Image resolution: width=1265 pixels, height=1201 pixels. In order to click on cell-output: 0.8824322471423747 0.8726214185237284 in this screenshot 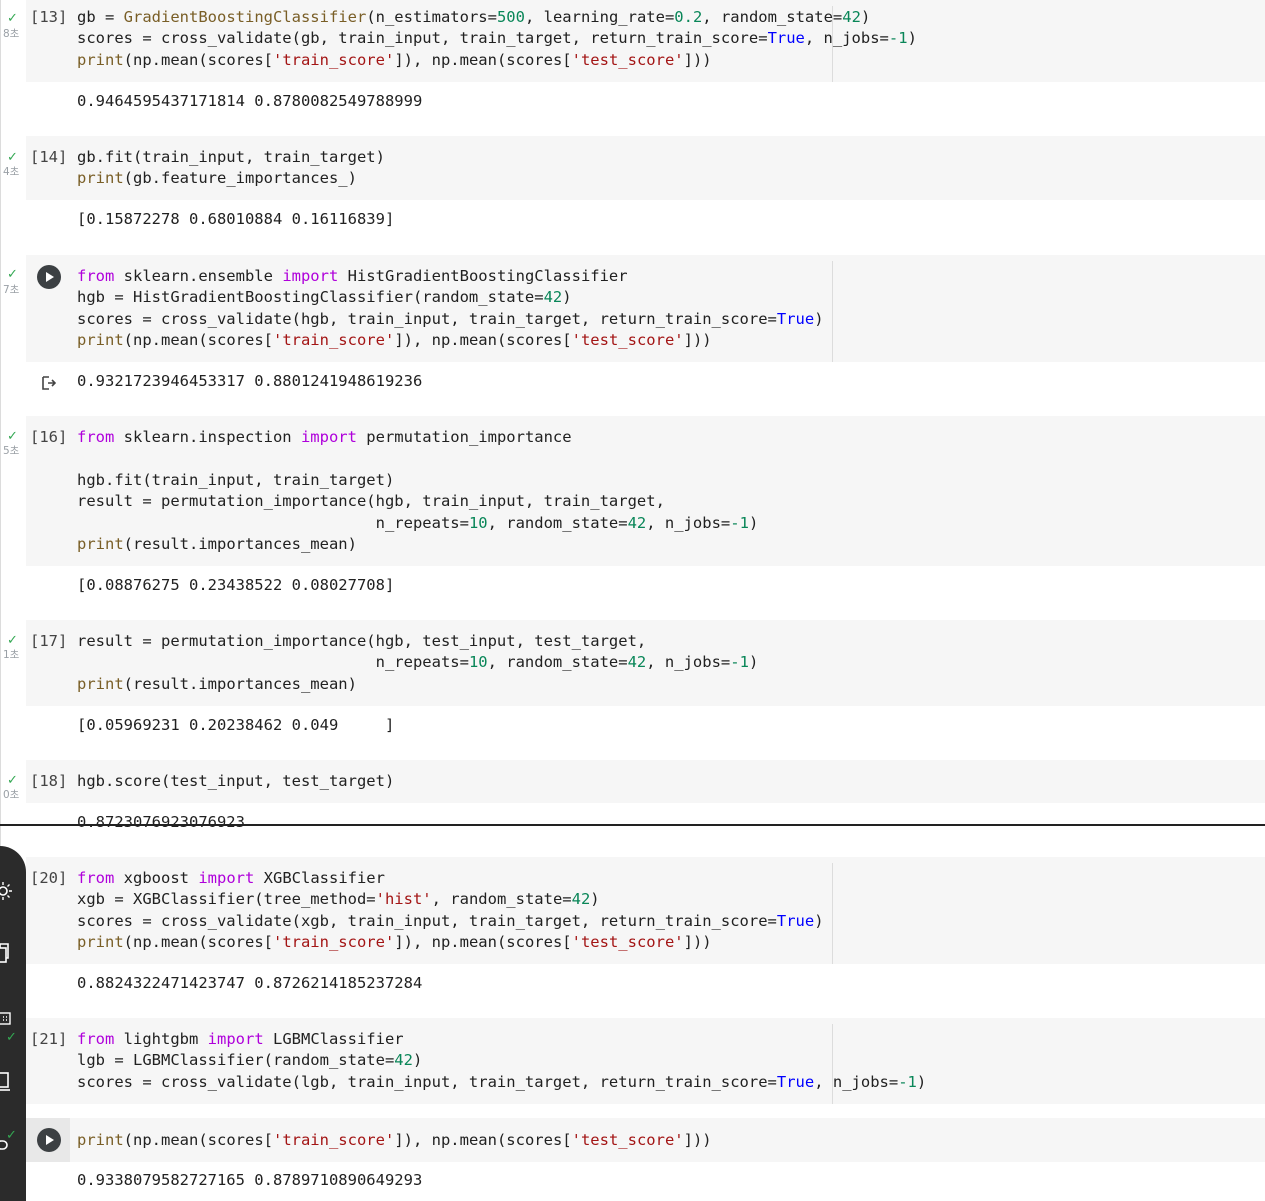, I will do `click(250, 983)`.